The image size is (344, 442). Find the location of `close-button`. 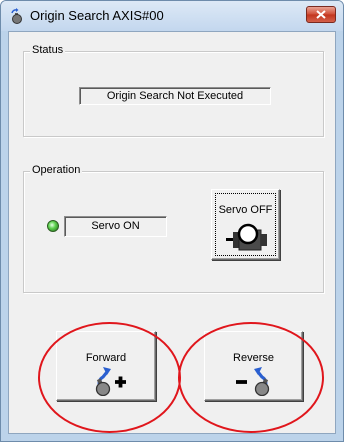

close-button is located at coordinates (321, 14).